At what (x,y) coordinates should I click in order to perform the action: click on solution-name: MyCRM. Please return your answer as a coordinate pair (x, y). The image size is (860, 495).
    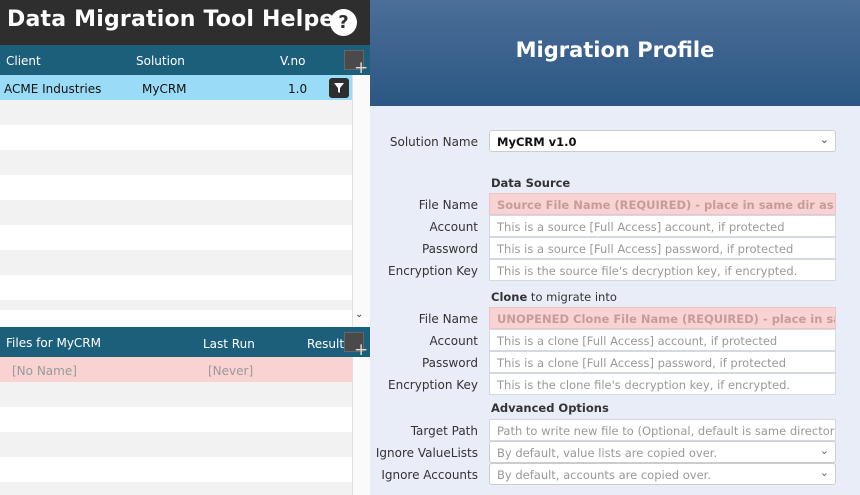
    Looking at the image, I should click on (164, 89).